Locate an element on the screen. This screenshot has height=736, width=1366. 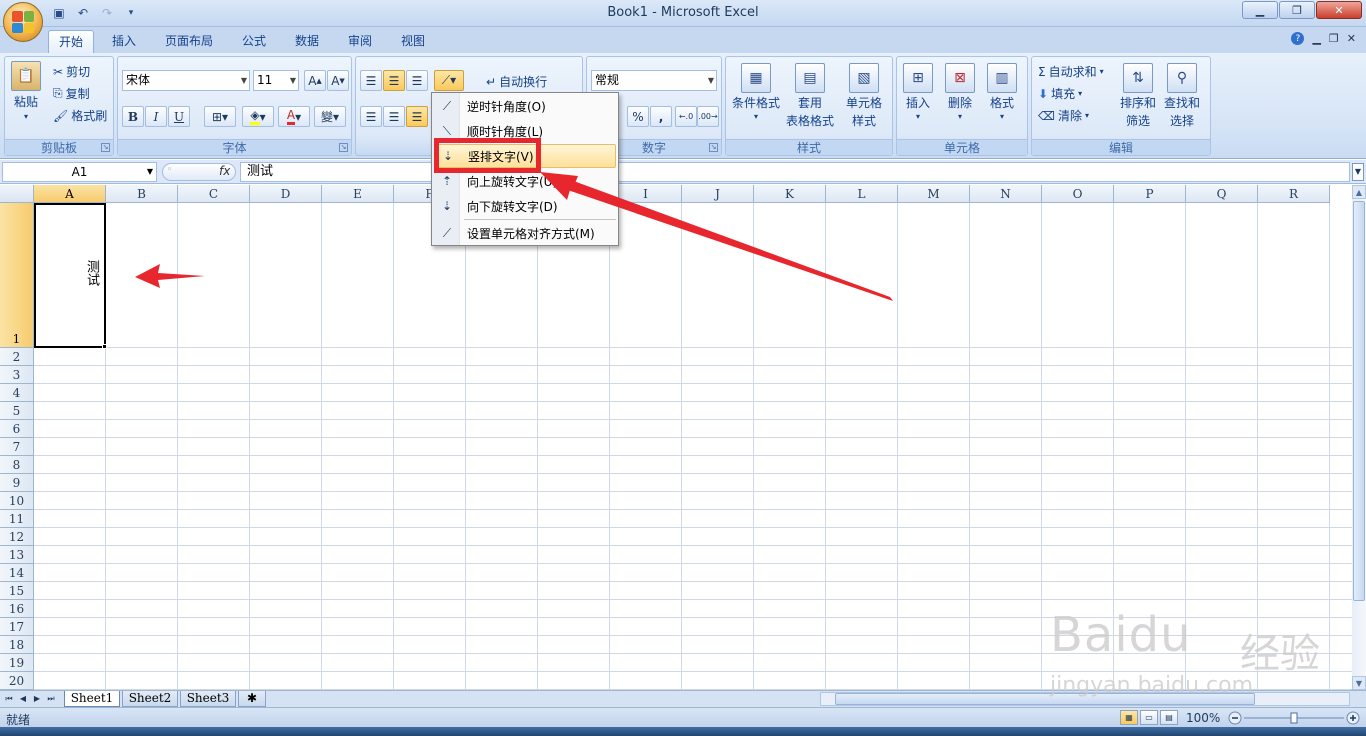
row-header-13: 13 is located at coordinates (17, 555).